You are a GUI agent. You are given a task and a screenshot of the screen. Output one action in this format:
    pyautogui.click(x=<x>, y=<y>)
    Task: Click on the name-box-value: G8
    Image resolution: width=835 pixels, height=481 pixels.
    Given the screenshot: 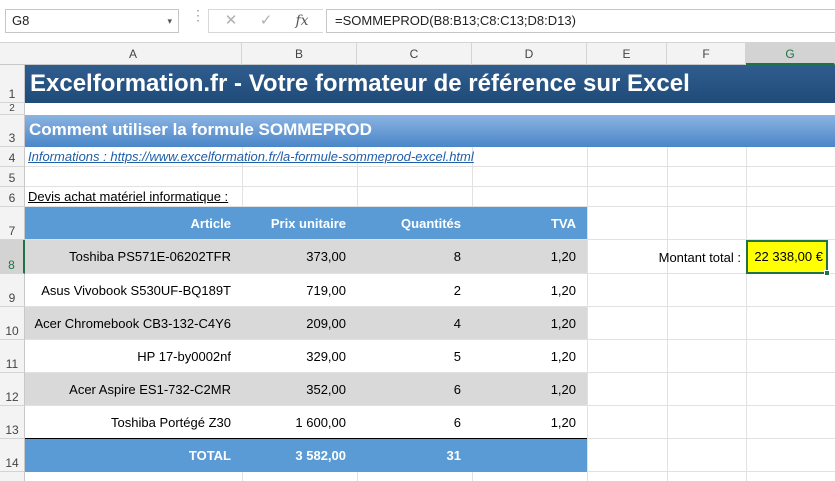 What is the action you would take?
    pyautogui.click(x=21, y=20)
    